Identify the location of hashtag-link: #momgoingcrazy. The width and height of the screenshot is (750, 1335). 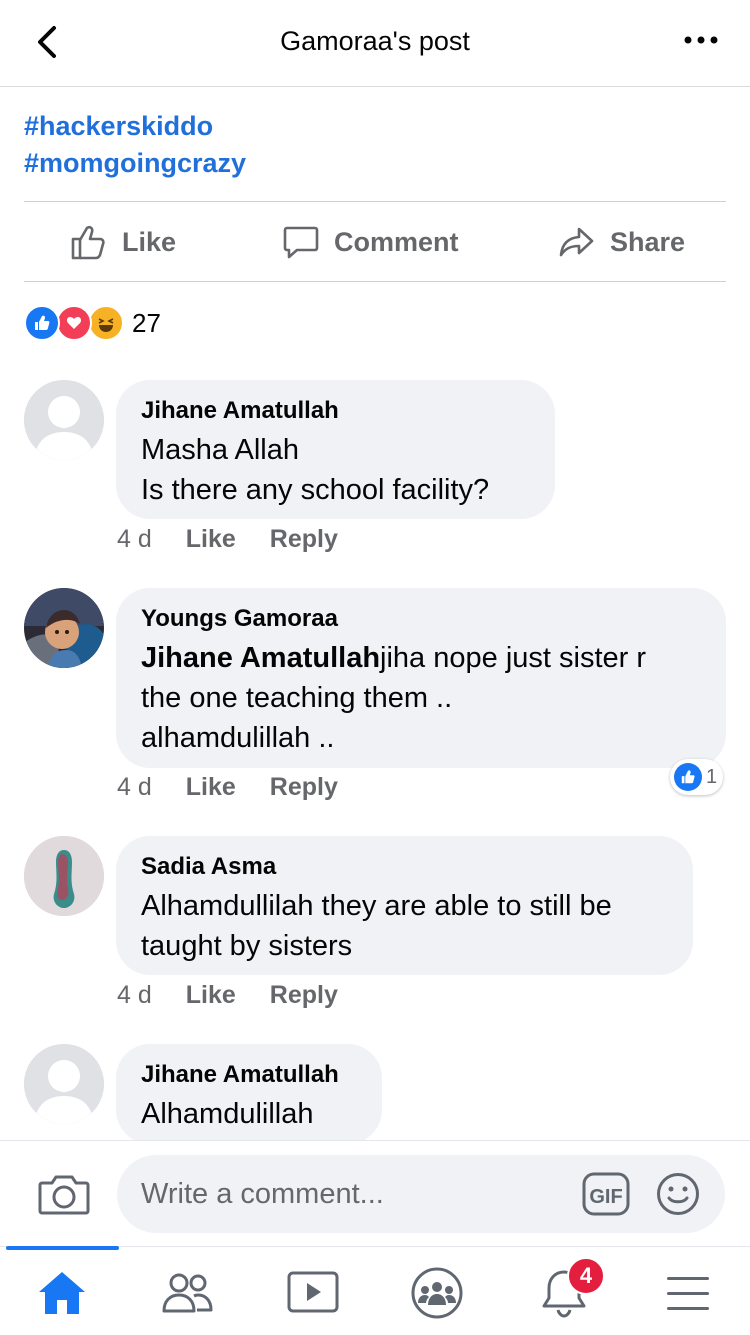
(135, 163).